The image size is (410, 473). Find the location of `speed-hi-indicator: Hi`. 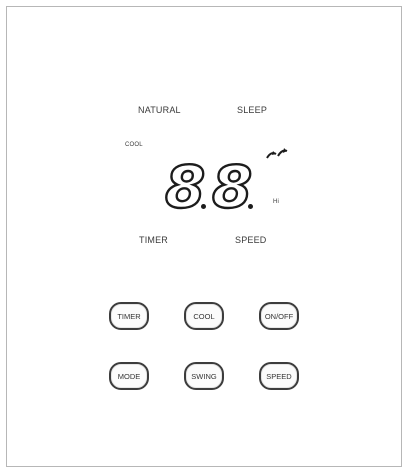

speed-hi-indicator: Hi is located at coordinates (276, 202).